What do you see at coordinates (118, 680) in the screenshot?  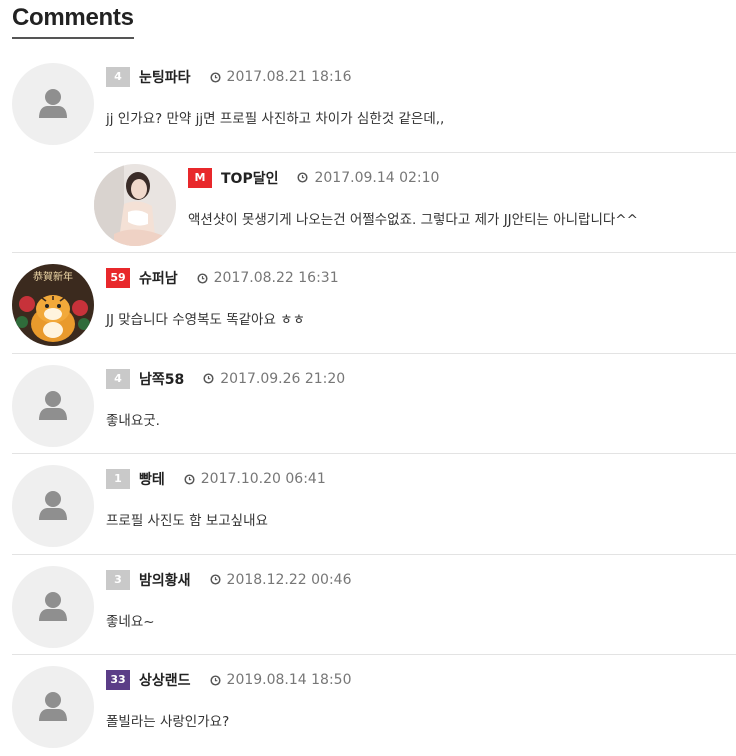 I see `level-badge: 33` at bounding box center [118, 680].